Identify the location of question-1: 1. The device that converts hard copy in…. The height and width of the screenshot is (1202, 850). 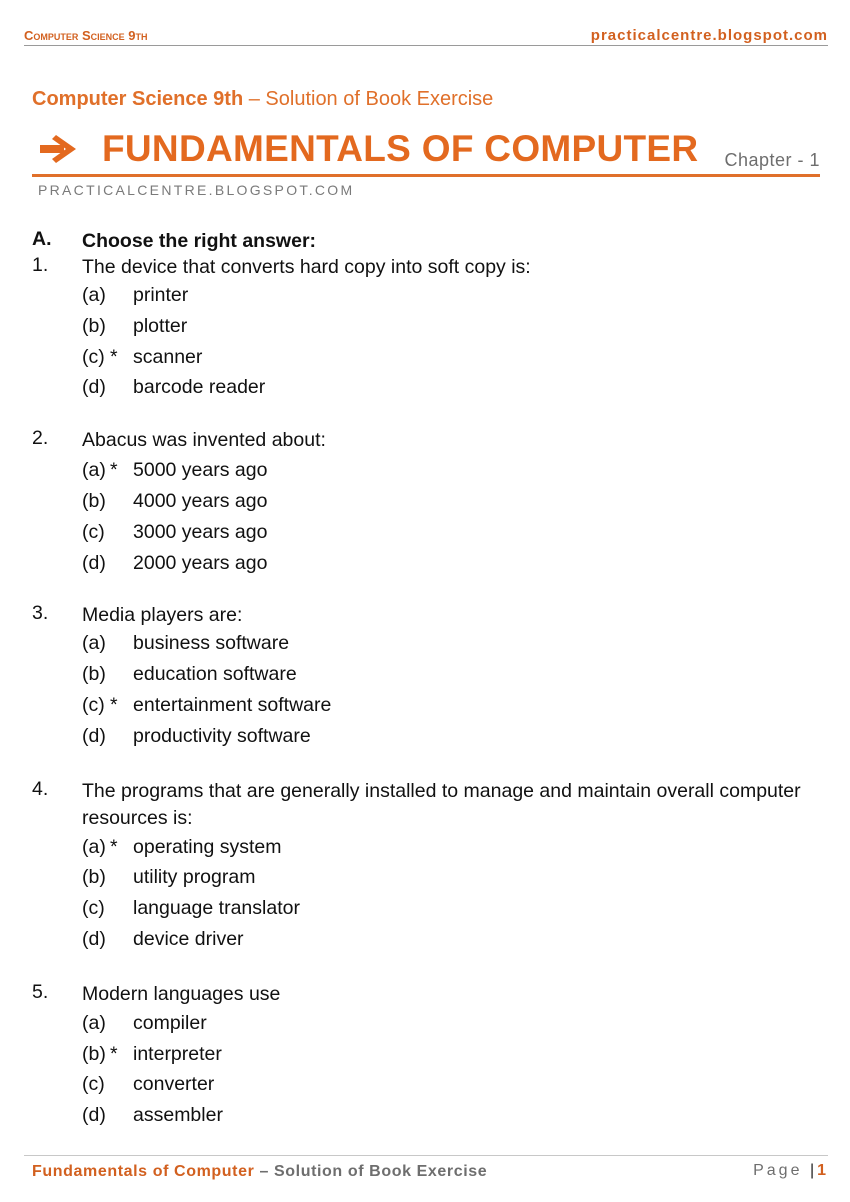
(432, 330).